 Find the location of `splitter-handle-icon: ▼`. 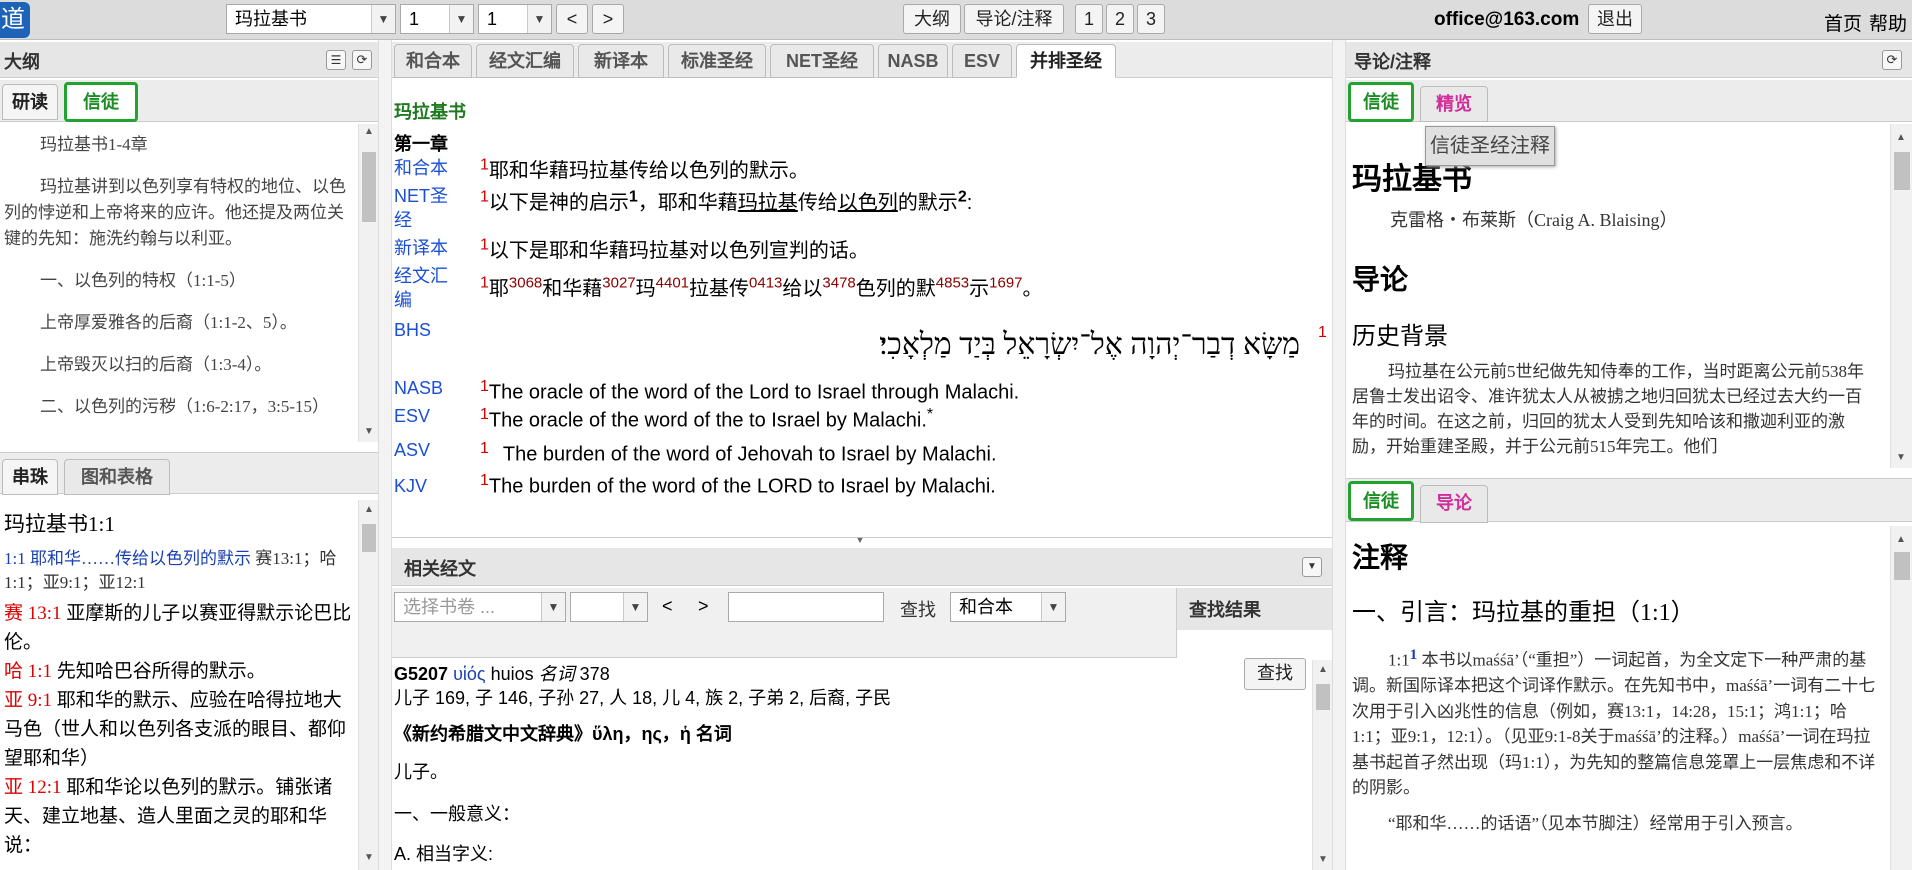

splitter-handle-icon: ▼ is located at coordinates (860, 540).